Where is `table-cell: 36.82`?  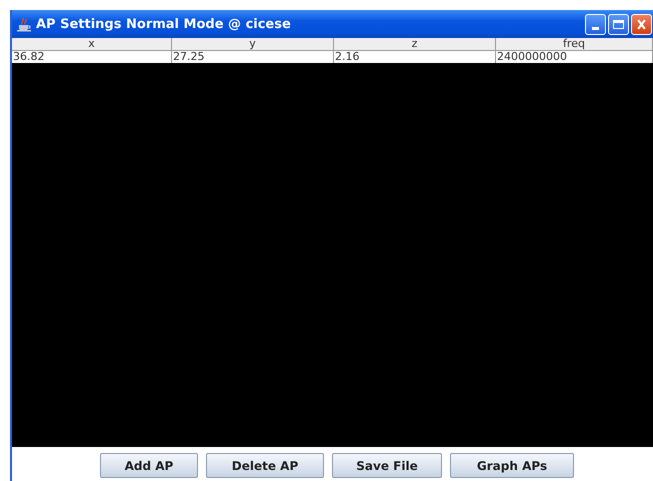
table-cell: 36.82 is located at coordinates (92, 57).